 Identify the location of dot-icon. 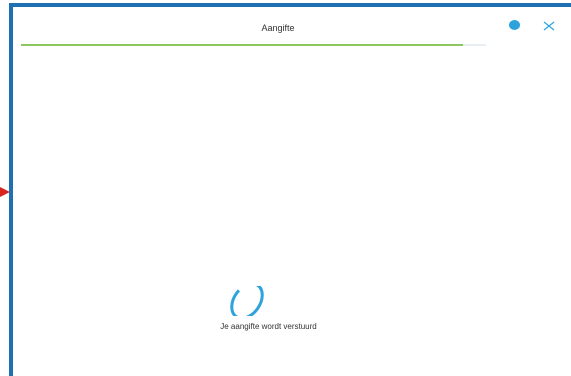
(514, 25).